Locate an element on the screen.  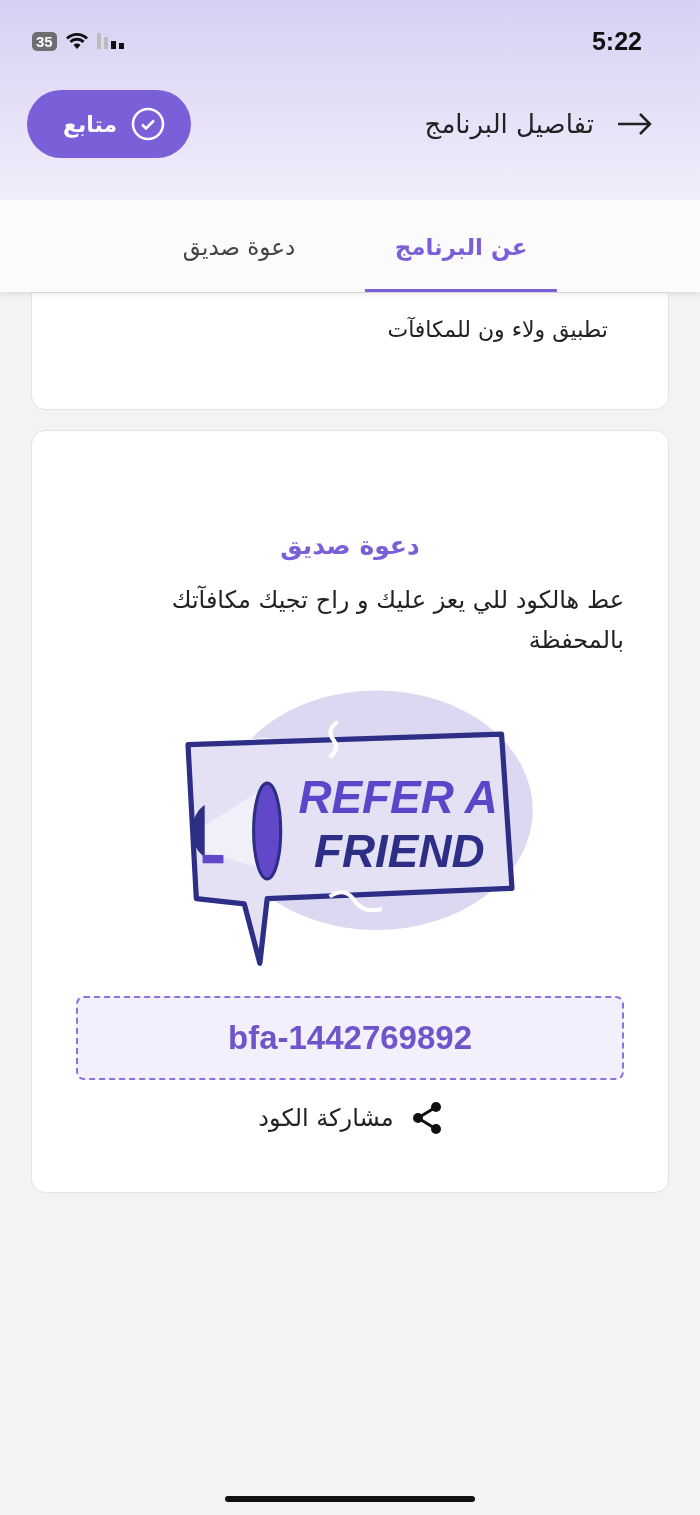
share-icon is located at coordinates (426, 1118).